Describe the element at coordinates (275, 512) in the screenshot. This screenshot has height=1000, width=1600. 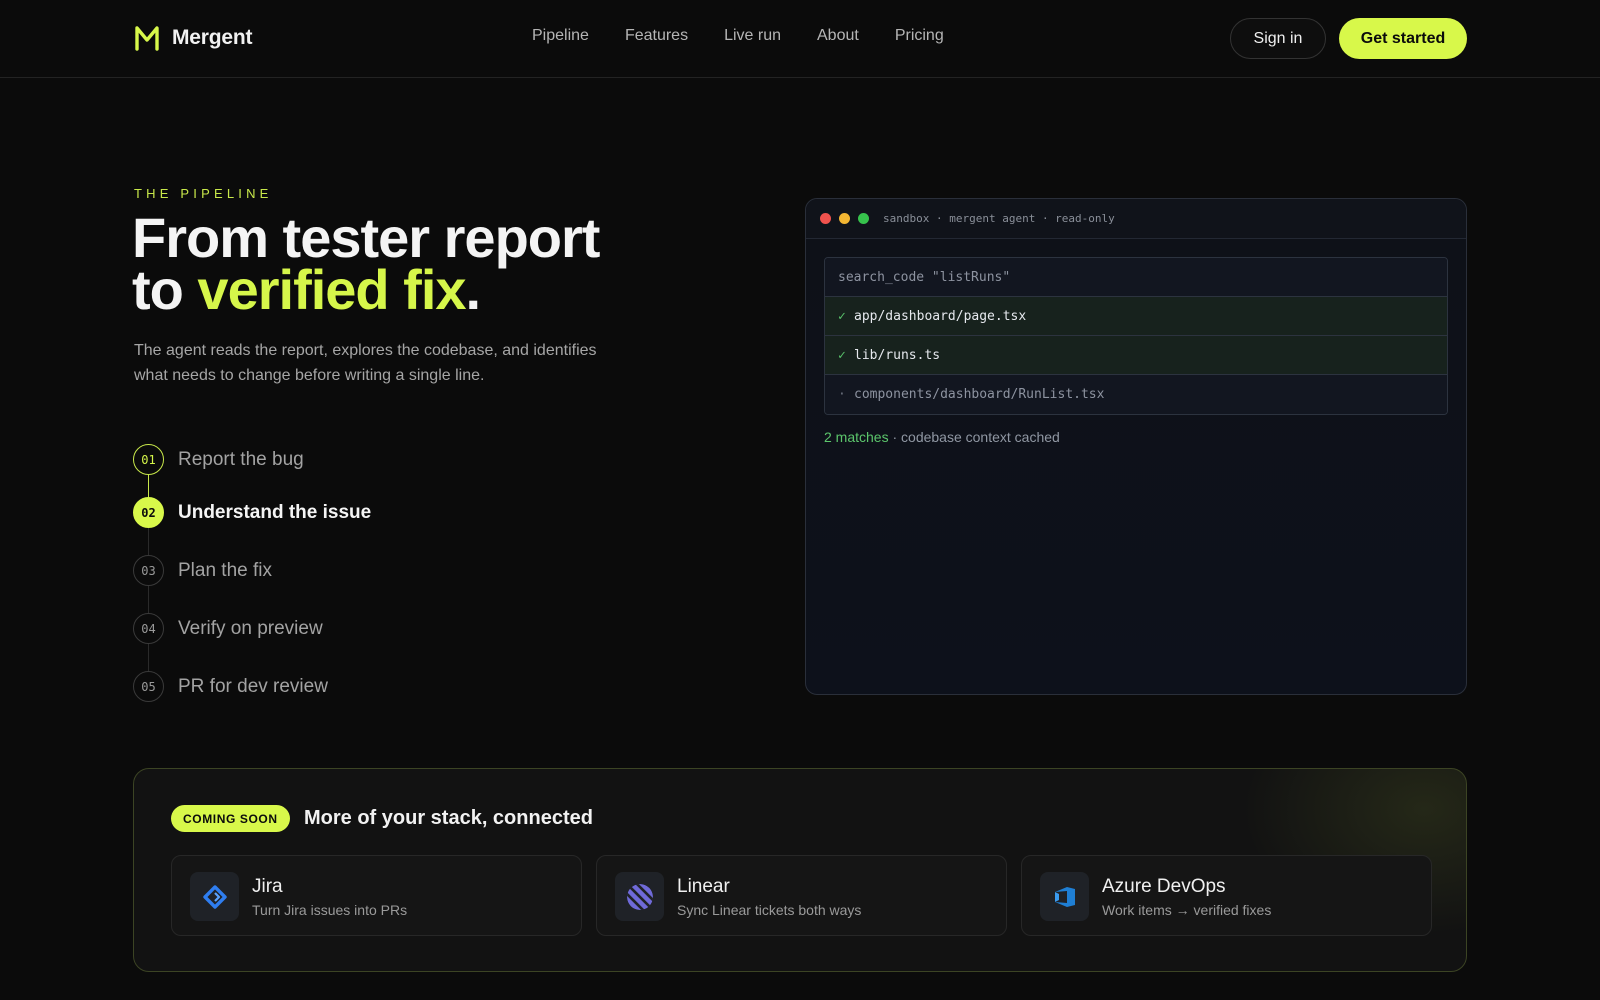
I see `step-label: Understand the issue` at that location.